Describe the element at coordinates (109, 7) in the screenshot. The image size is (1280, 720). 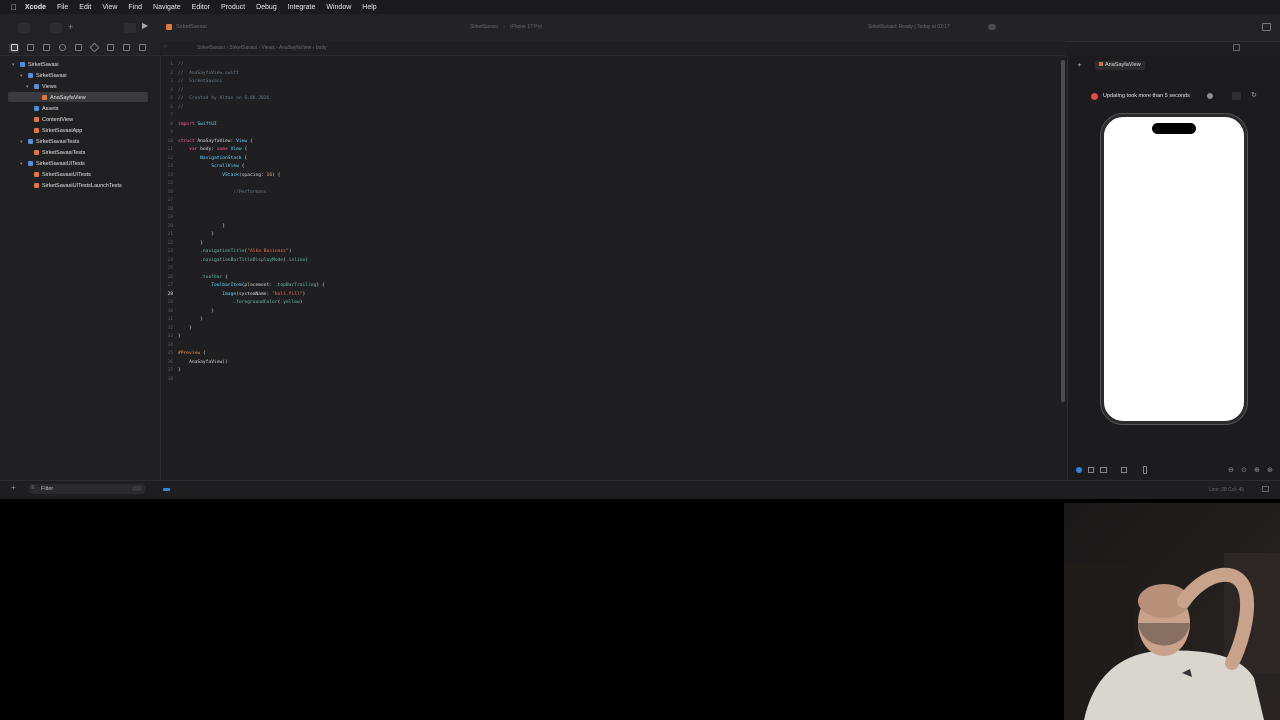
I see `menu-view: View` at that location.